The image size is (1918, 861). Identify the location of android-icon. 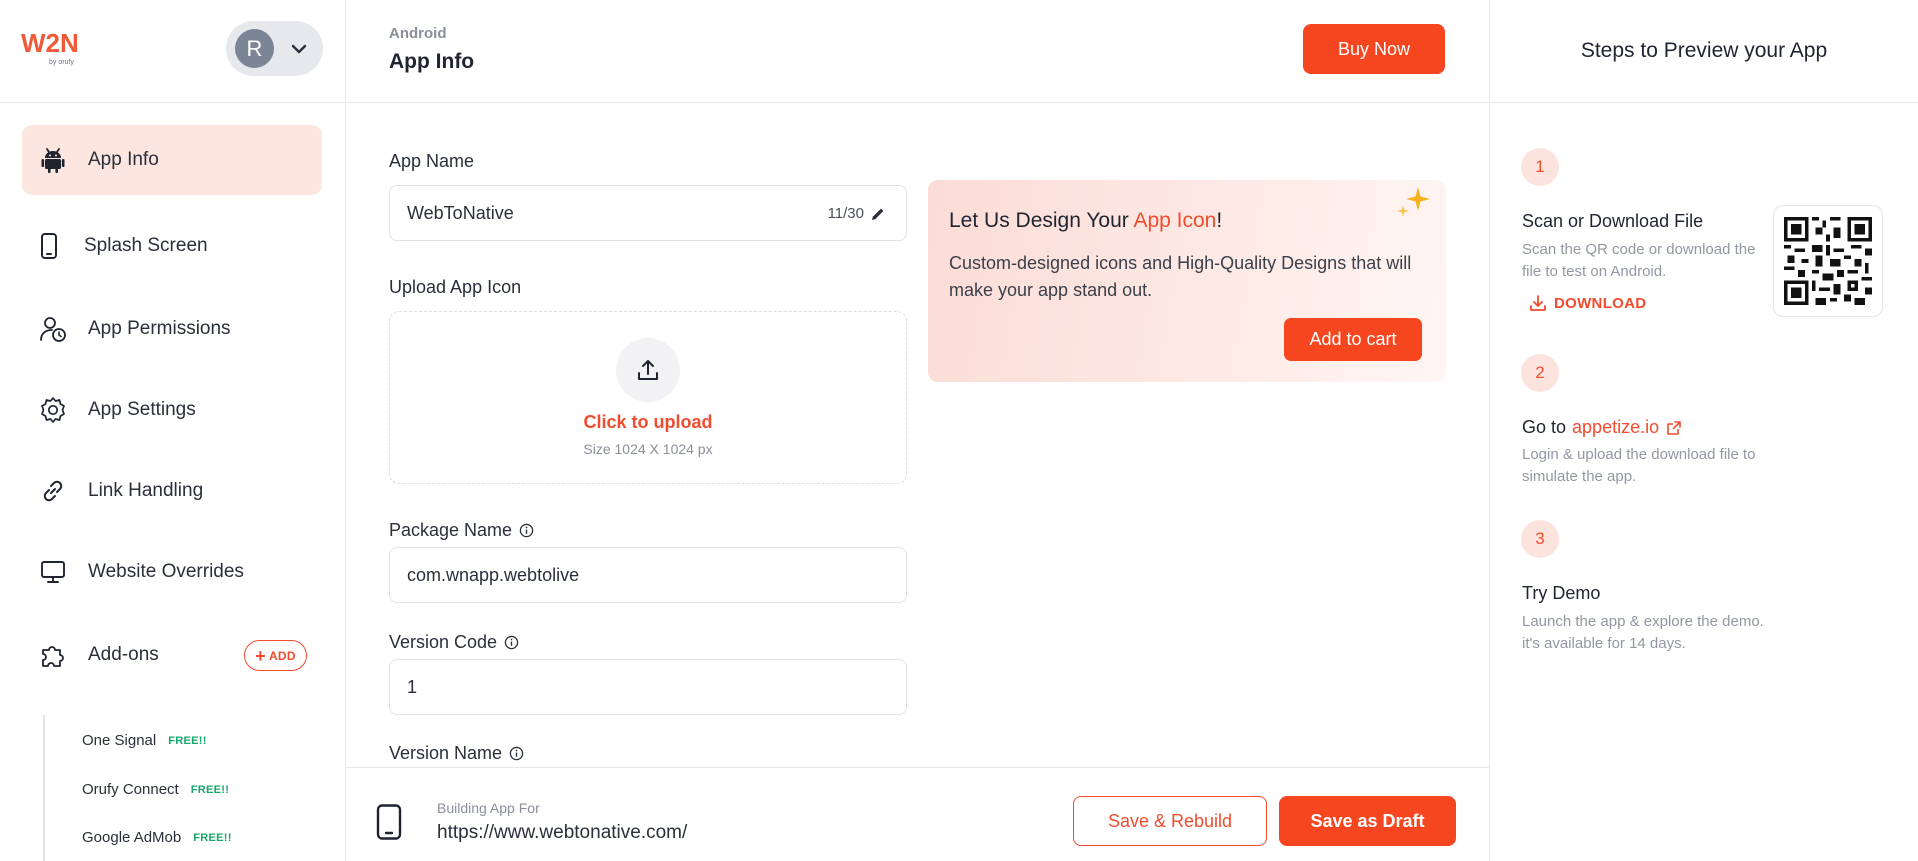
(53, 160).